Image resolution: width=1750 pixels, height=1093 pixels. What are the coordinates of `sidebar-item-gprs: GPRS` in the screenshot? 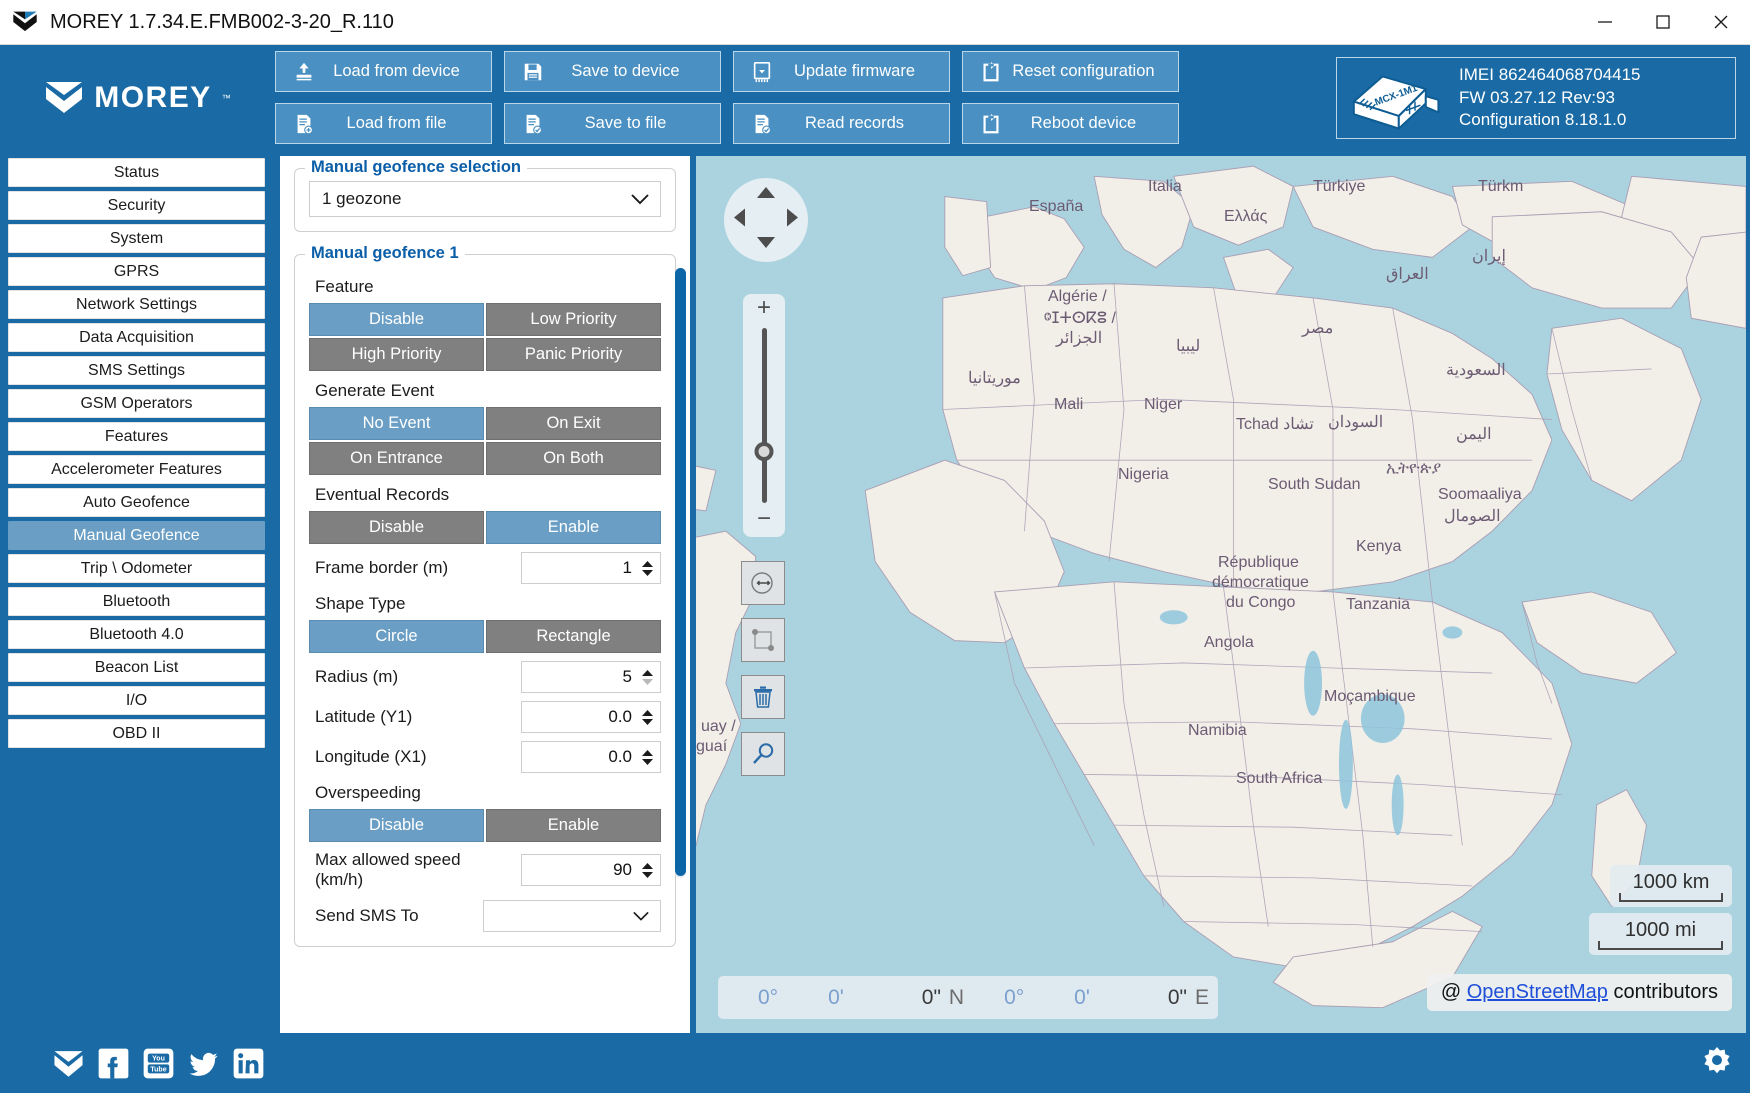 It's located at (136, 271).